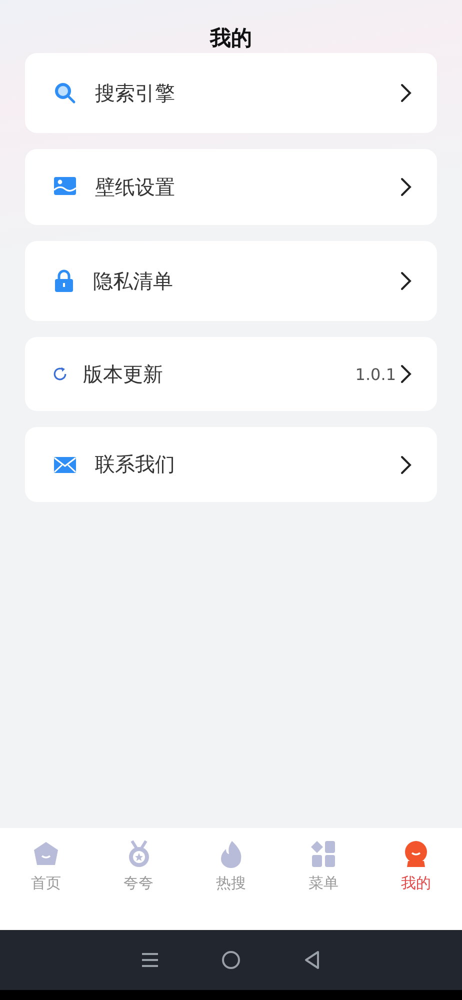  Describe the element at coordinates (133, 281) in the screenshot. I see `menu-label: 隐私清单` at that location.